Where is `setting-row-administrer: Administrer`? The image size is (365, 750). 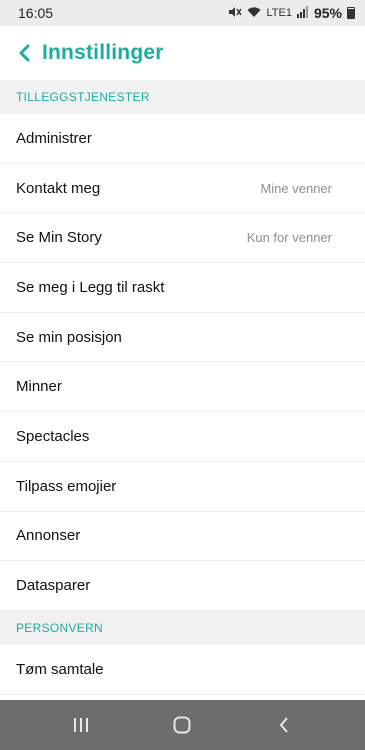
setting-row-administrer: Administrer is located at coordinates (182, 139).